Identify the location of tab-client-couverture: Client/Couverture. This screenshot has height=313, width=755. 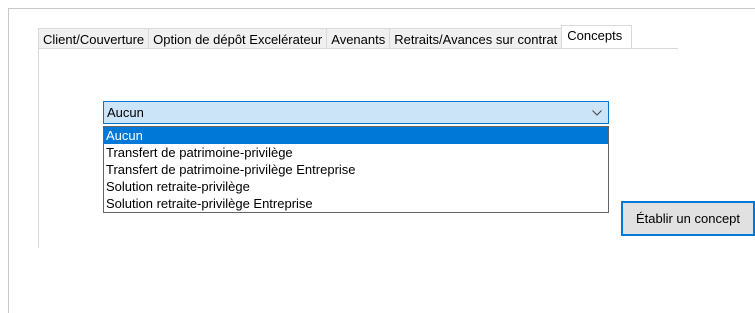
(94, 38).